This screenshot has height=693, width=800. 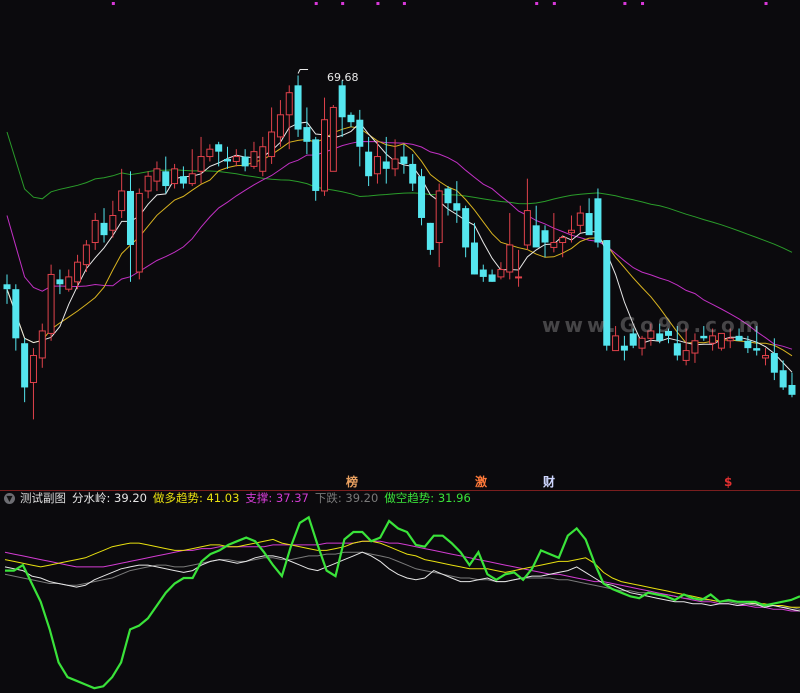 I want to click on legend-item-long-trend: 做多趋势: 41.03, so click(x=196, y=498).